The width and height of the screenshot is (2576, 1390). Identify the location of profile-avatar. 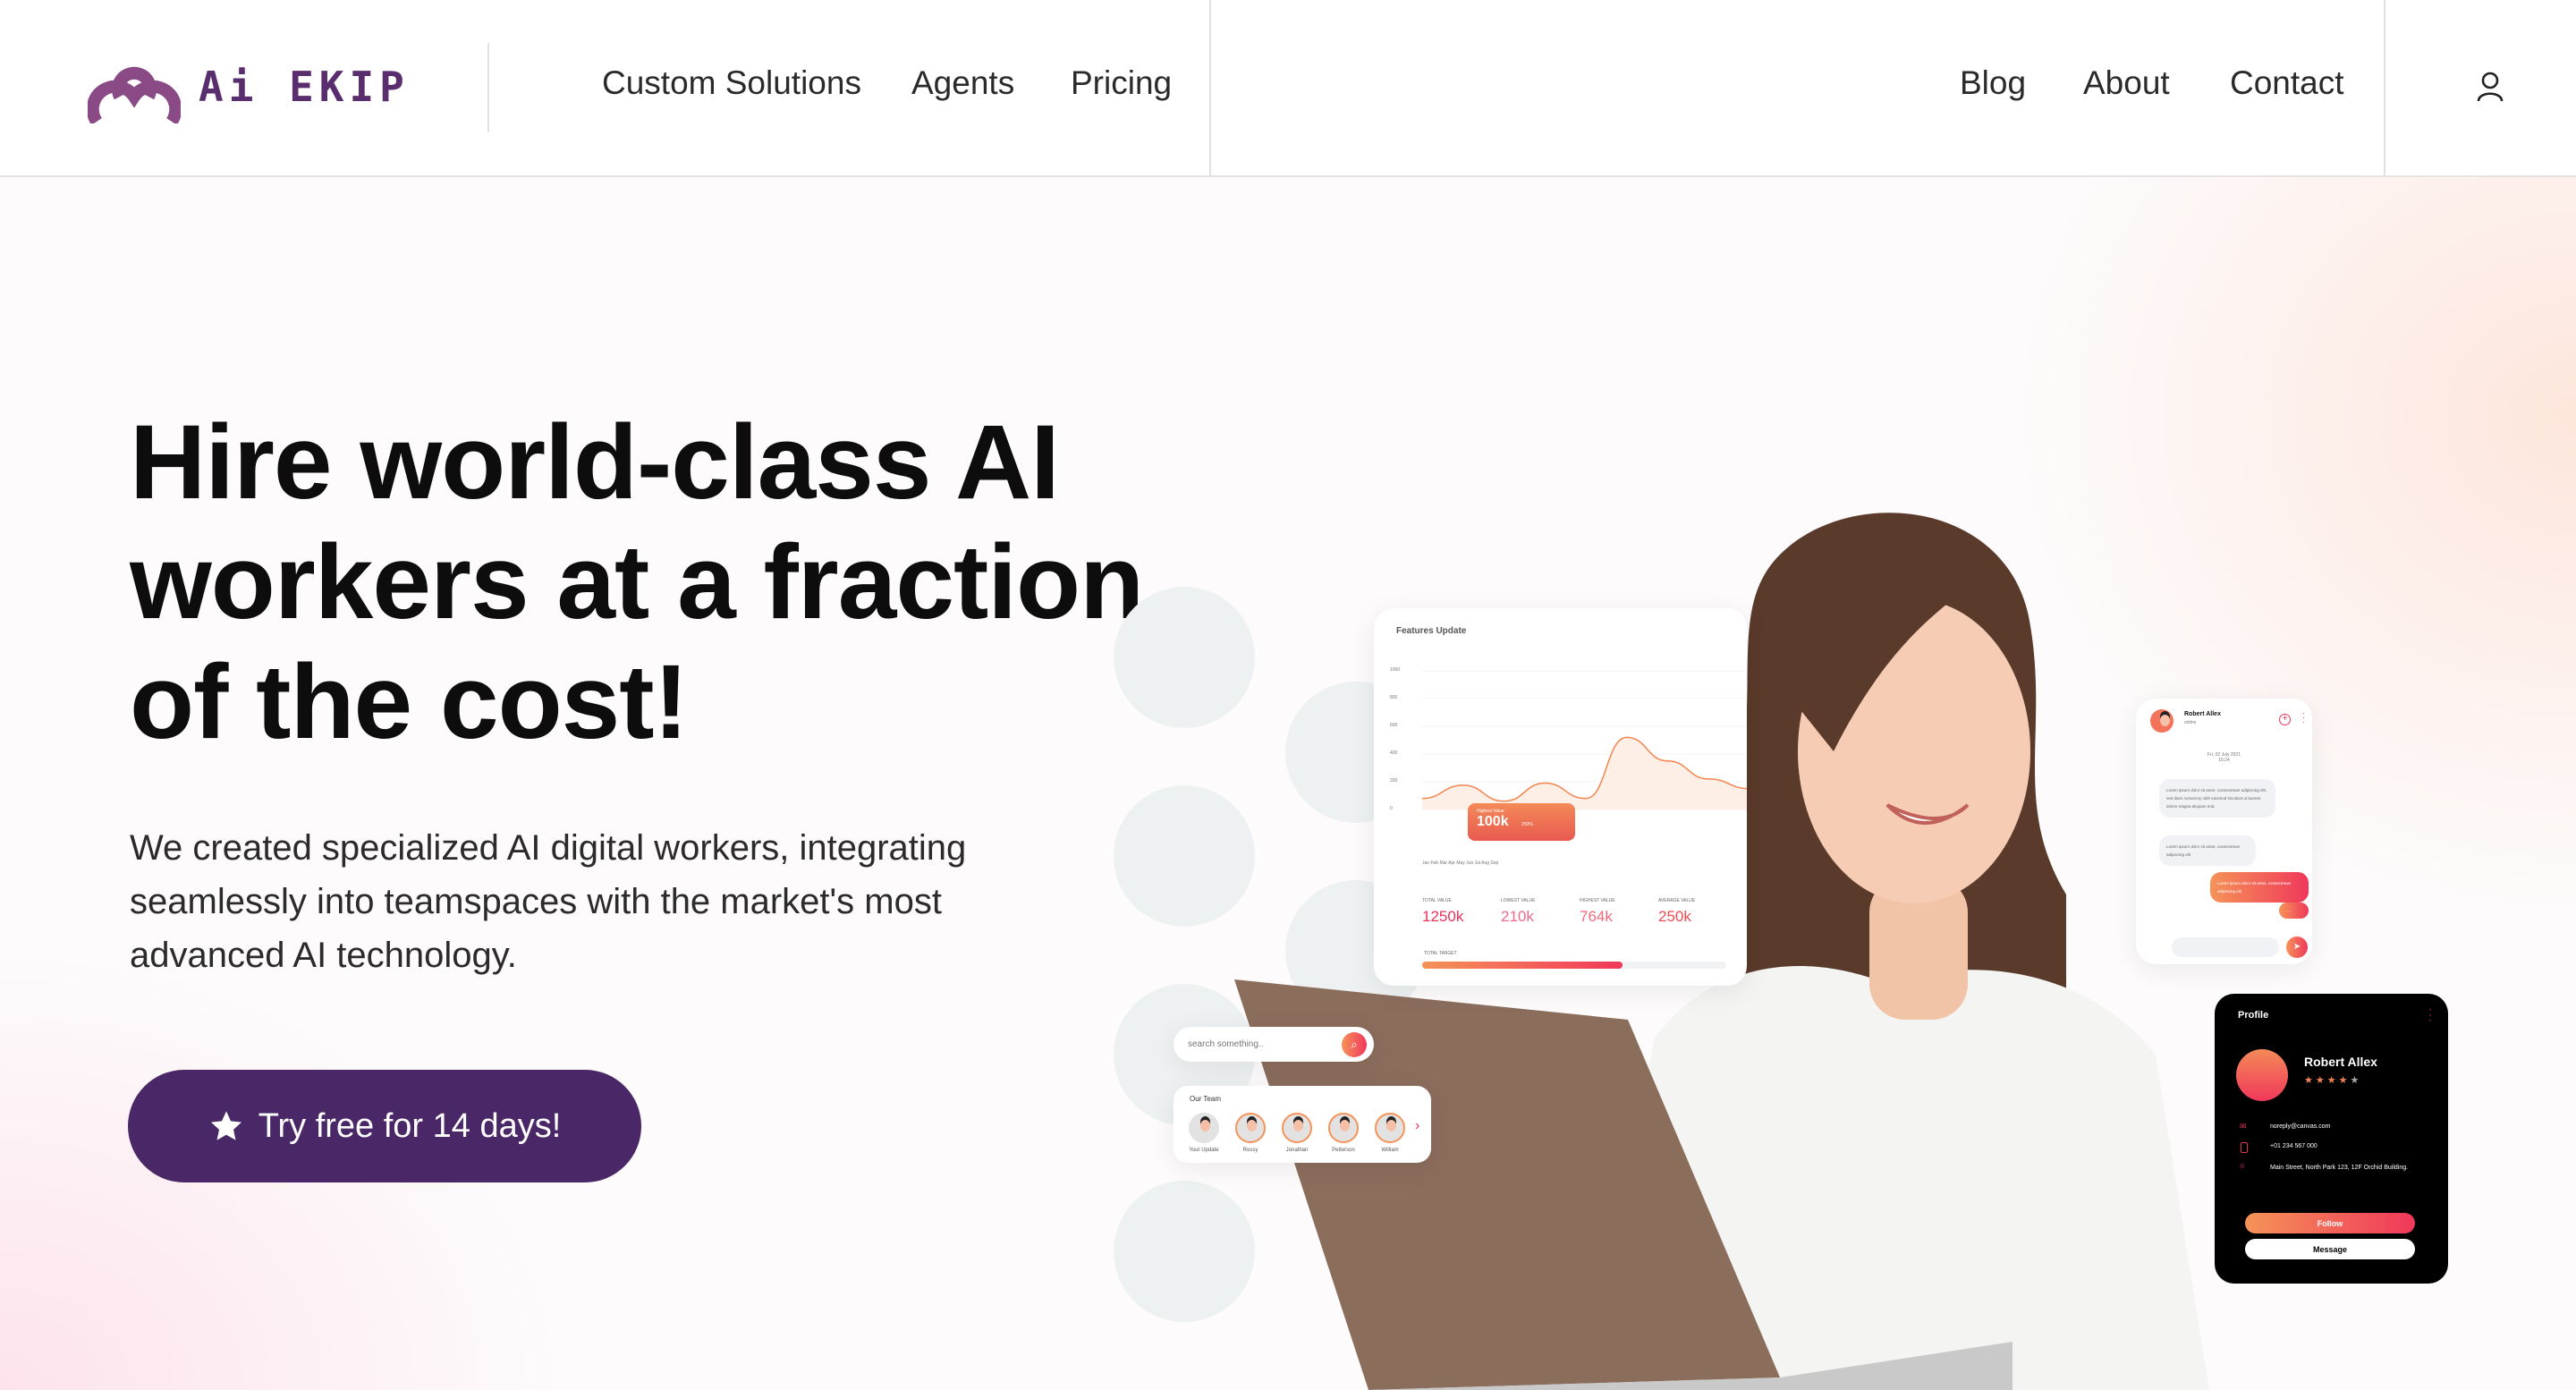
(2262, 1075).